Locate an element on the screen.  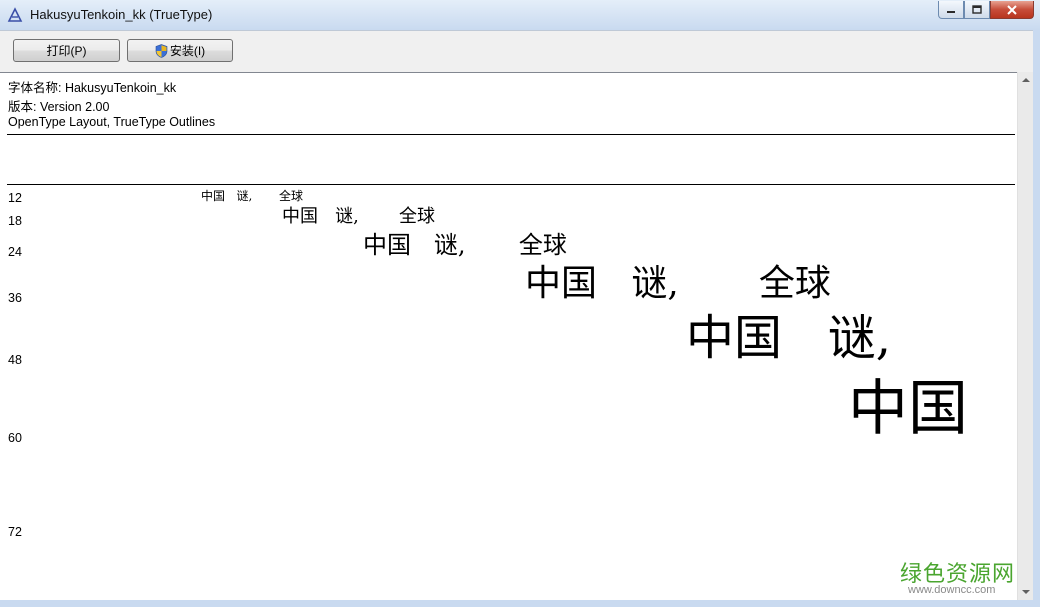
close-button is located at coordinates (1012, 10).